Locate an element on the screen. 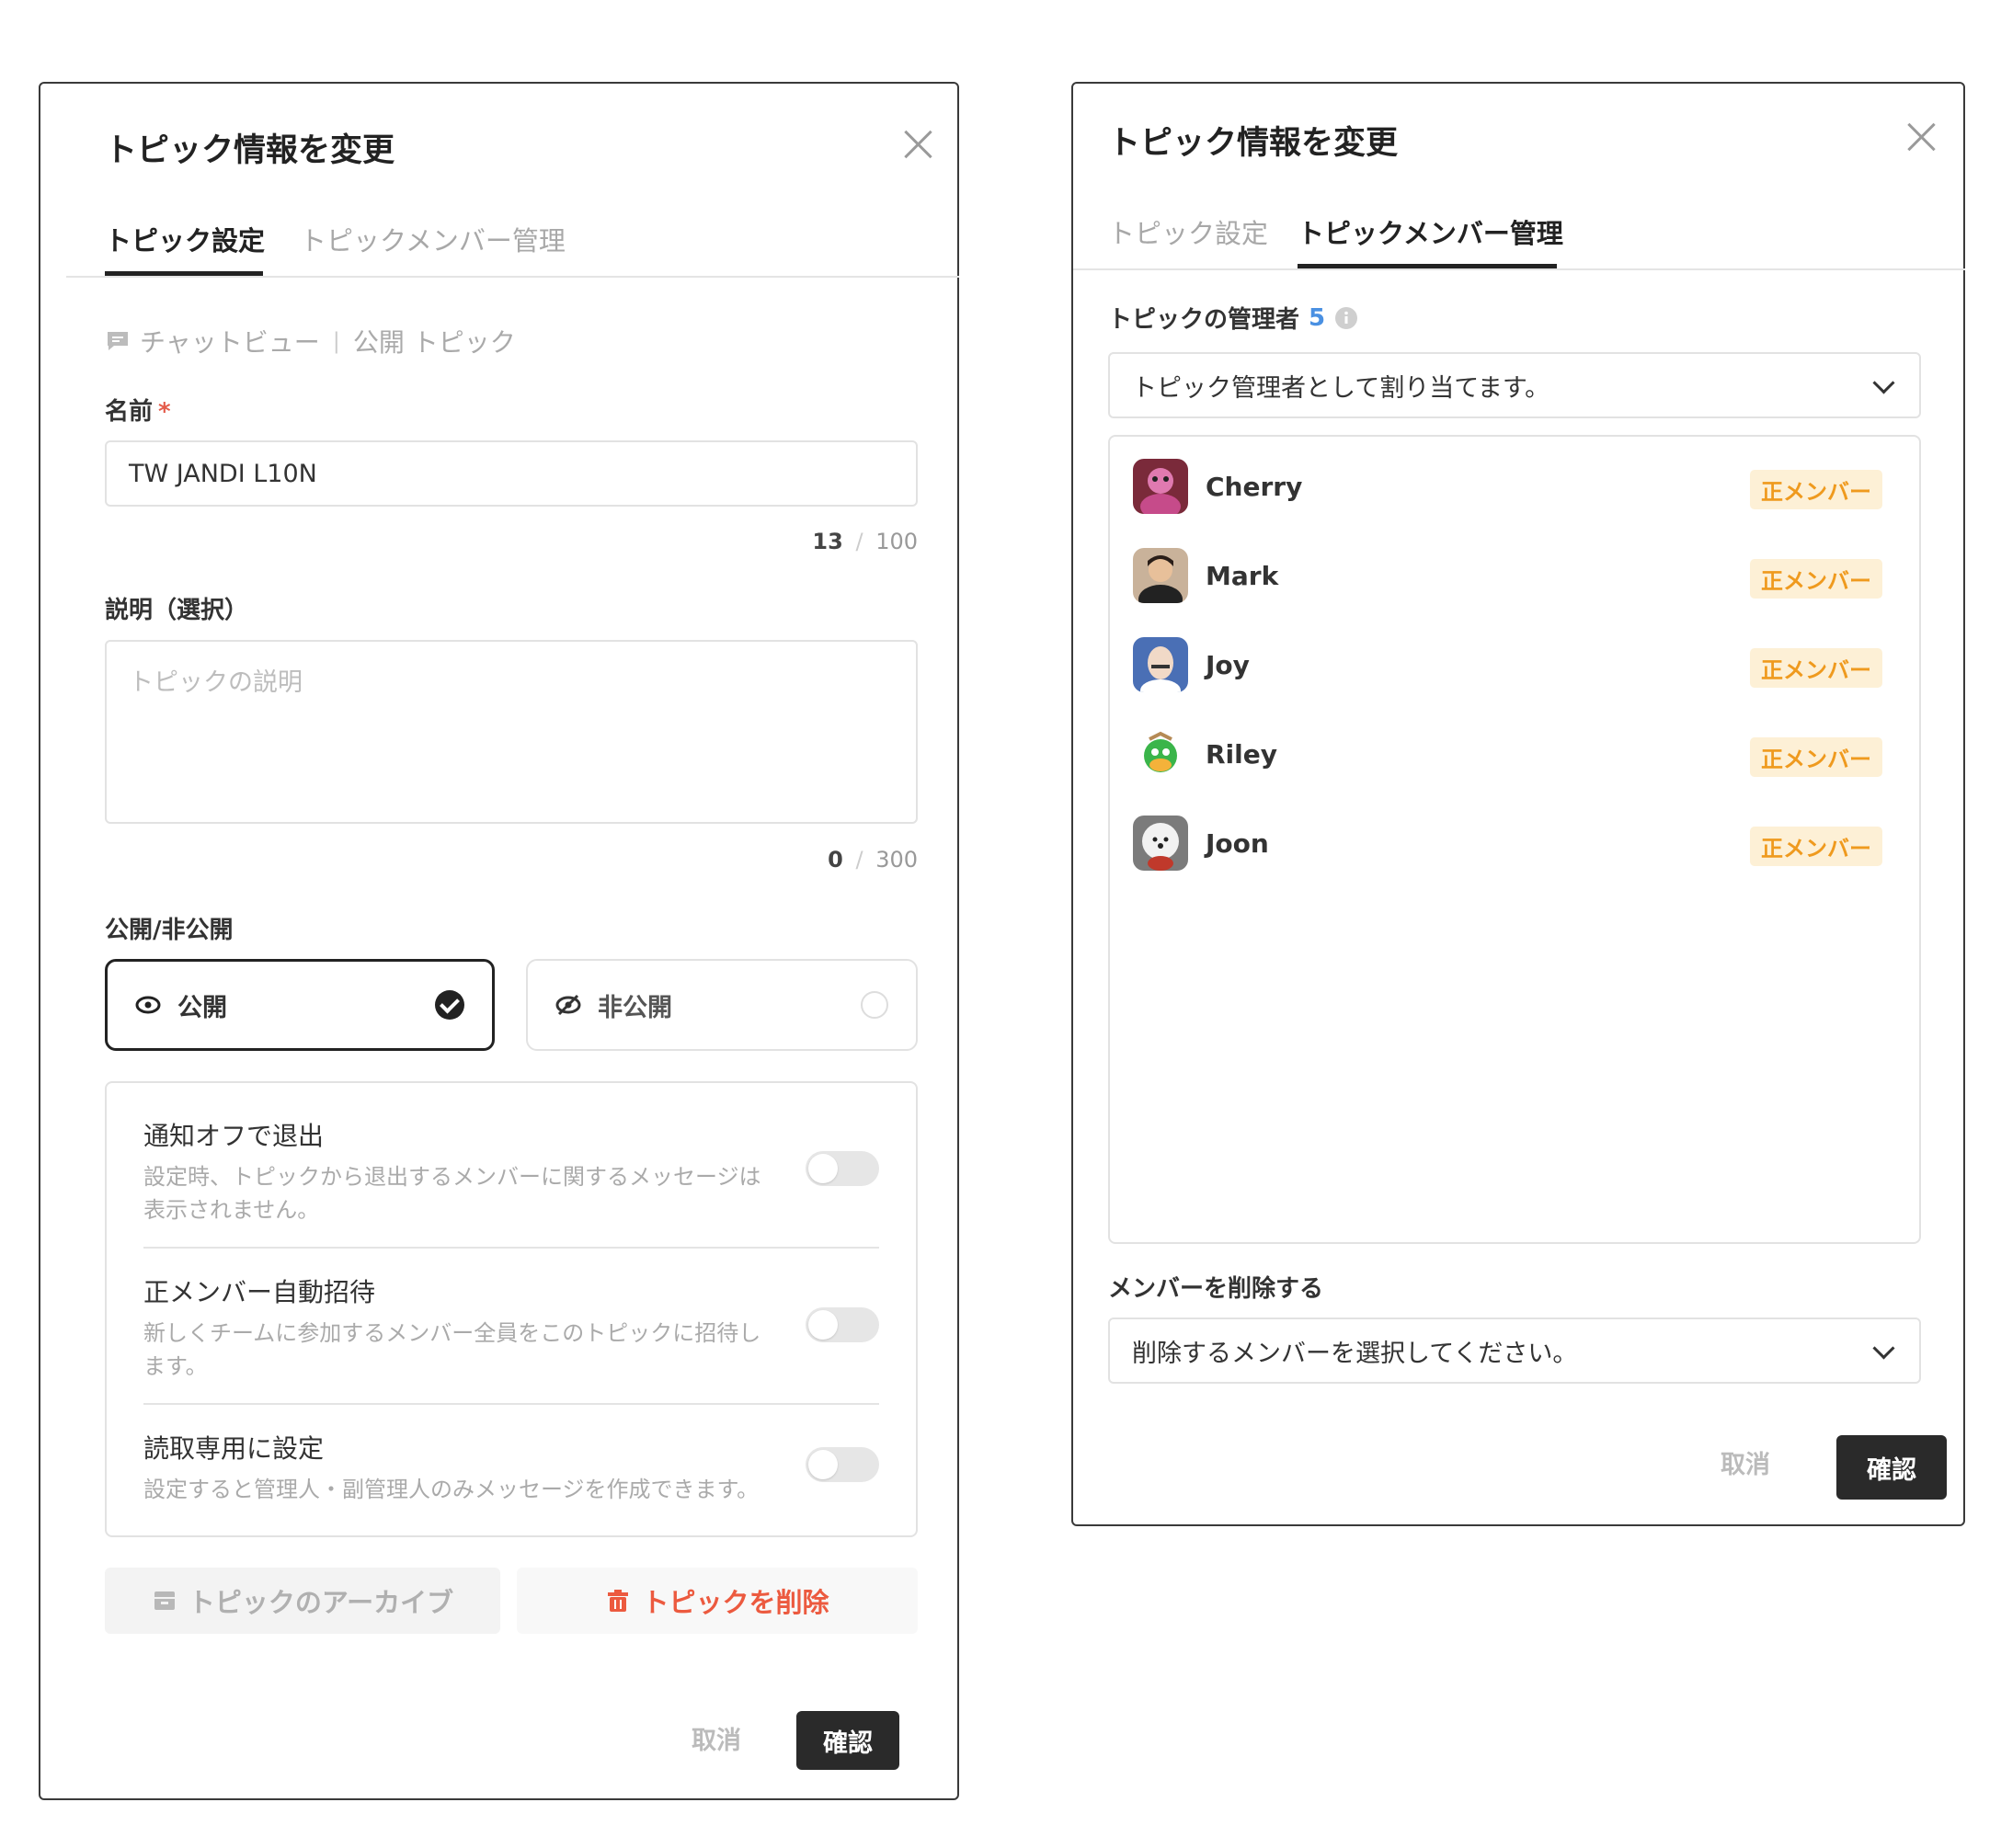 The width and height of the screenshot is (2001, 1848). archive-topic-button: トピックのアーカイブ is located at coordinates (302, 1601).